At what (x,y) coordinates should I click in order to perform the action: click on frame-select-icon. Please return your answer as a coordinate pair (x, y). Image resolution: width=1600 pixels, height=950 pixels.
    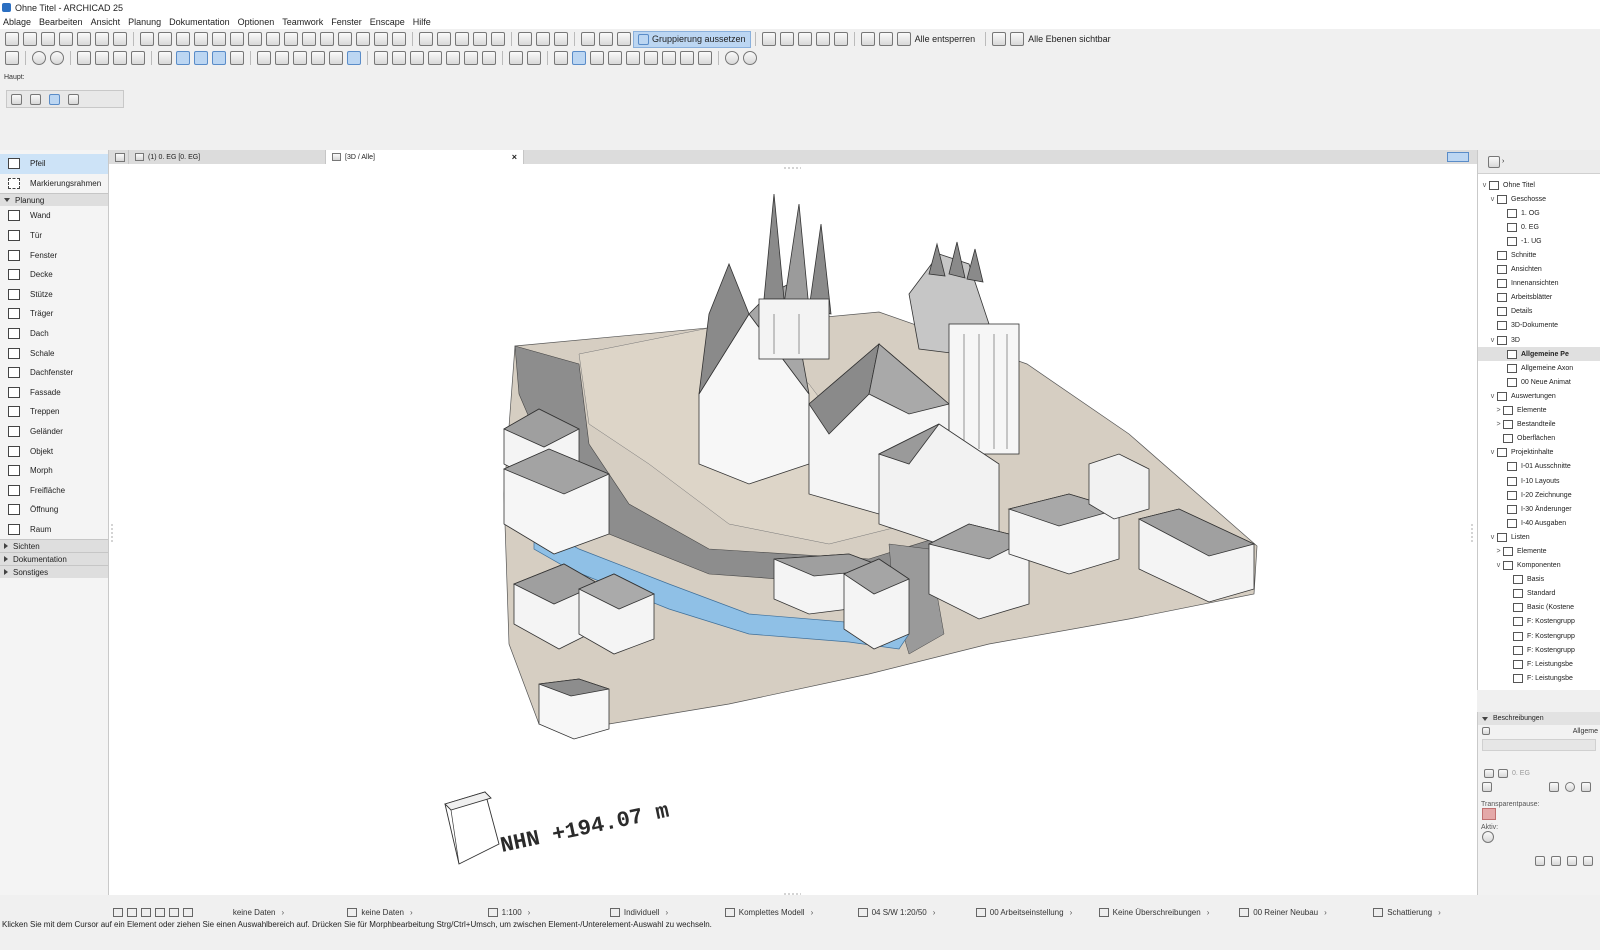
    Looking at the image, I should click on (35, 99).